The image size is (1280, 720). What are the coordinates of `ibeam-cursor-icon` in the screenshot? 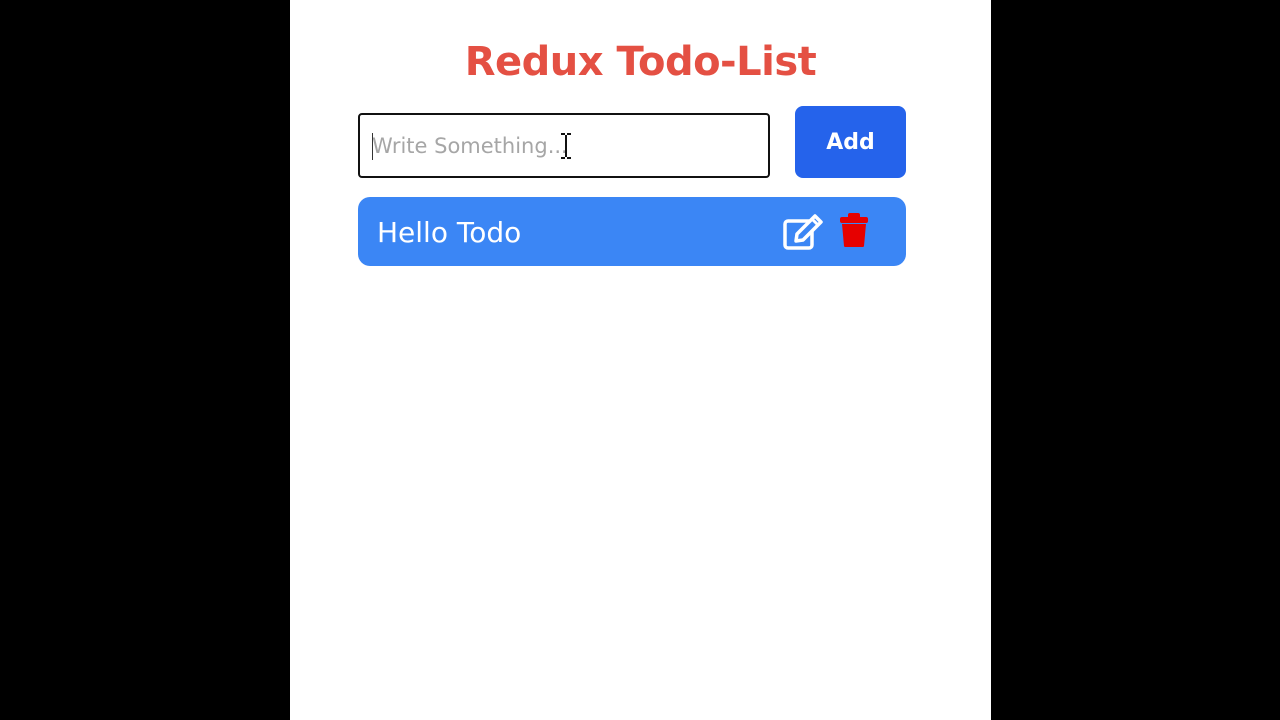 It's located at (566, 146).